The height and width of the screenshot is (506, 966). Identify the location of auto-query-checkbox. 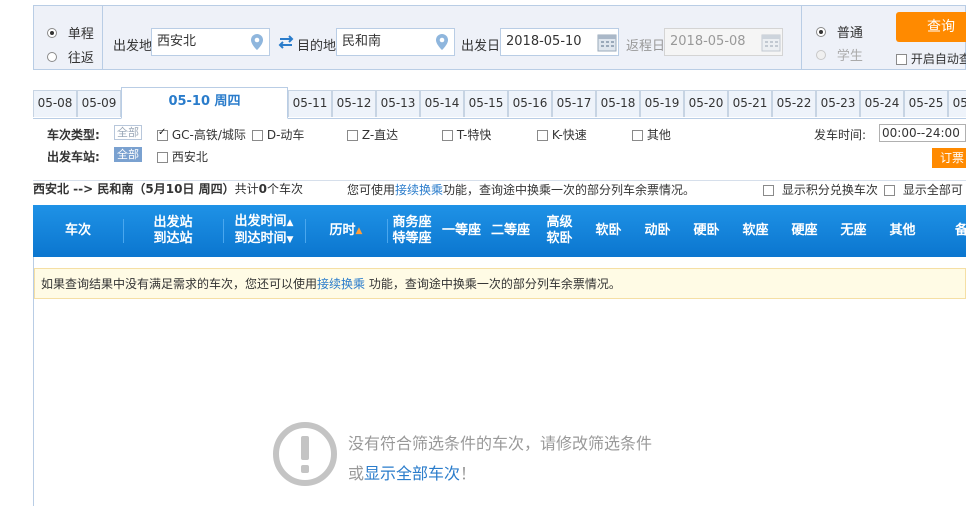
(901, 59).